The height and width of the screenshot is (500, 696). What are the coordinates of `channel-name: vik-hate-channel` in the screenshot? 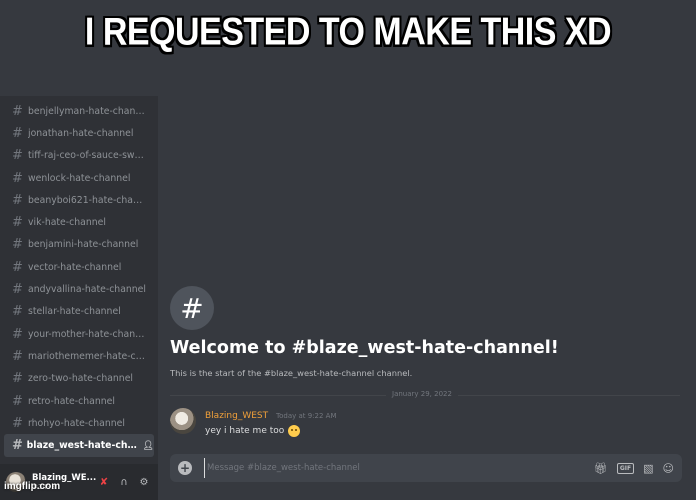 It's located at (67, 223).